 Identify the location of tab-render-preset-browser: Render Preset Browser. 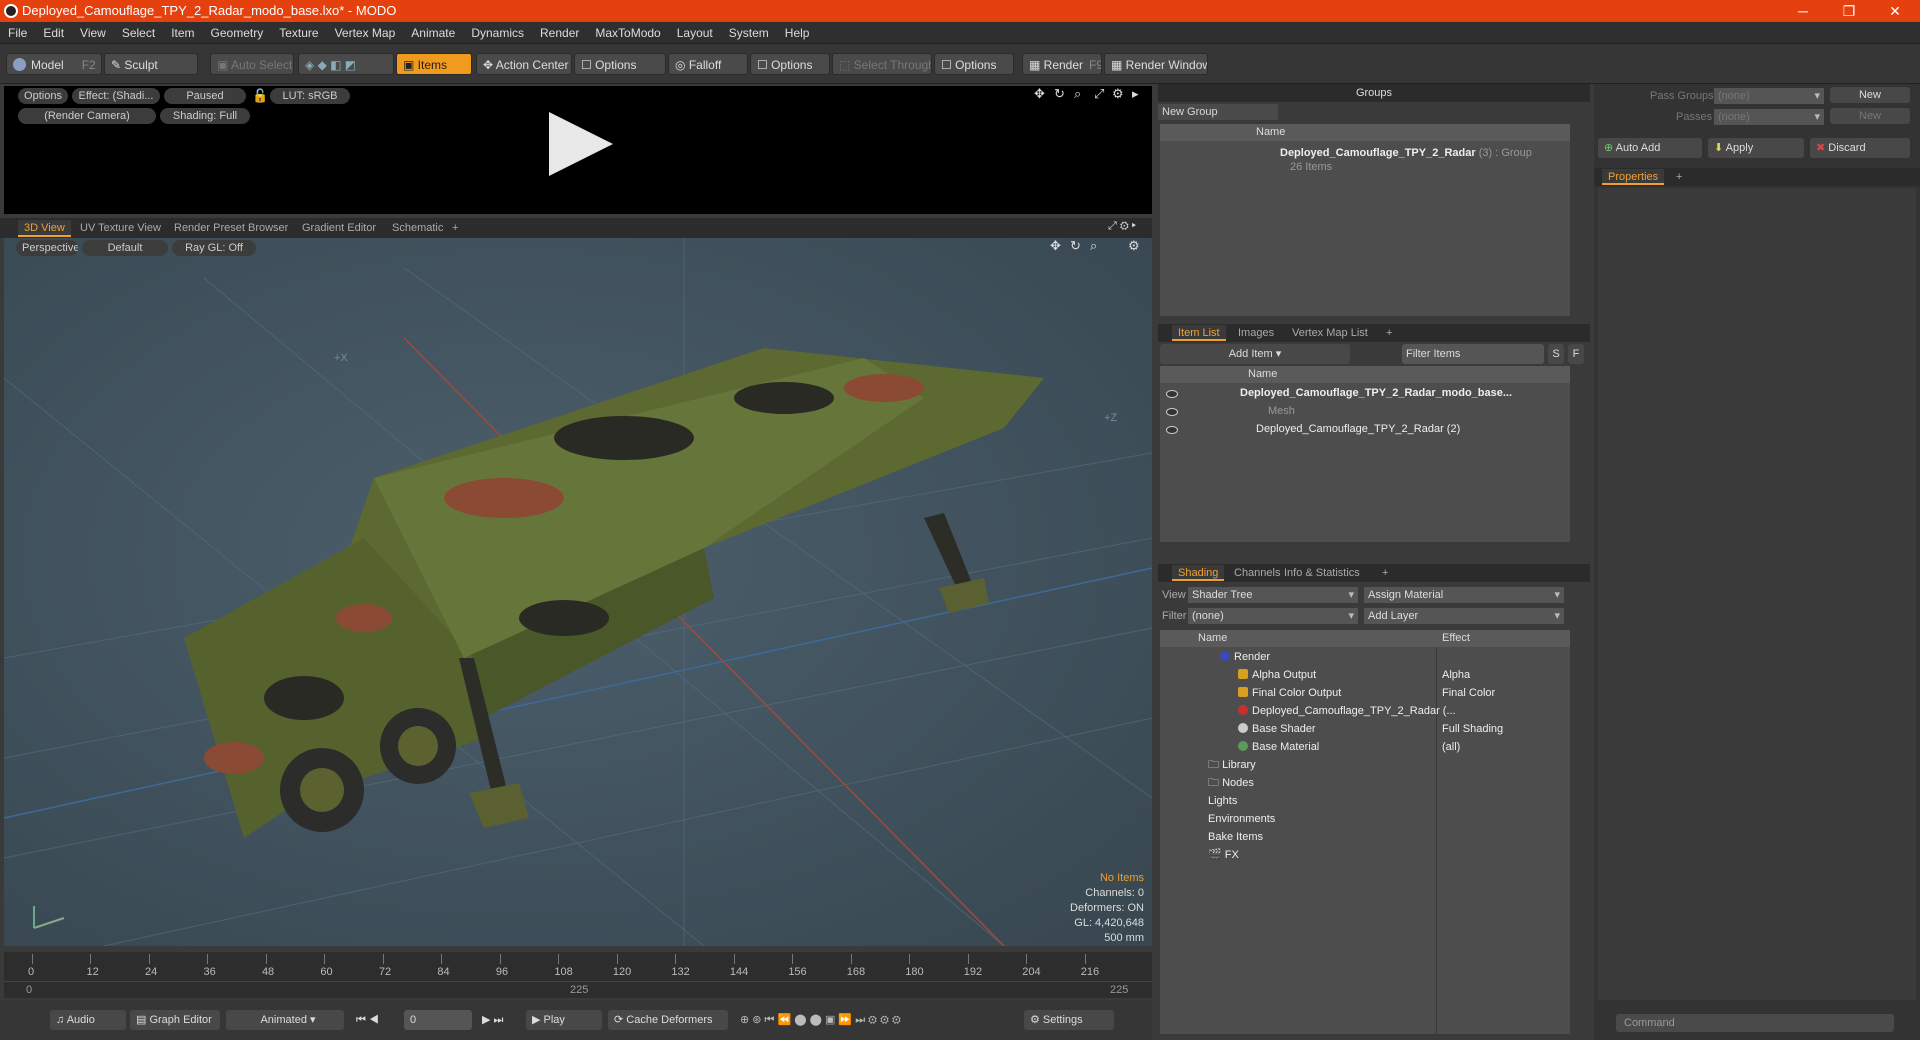
(231, 228).